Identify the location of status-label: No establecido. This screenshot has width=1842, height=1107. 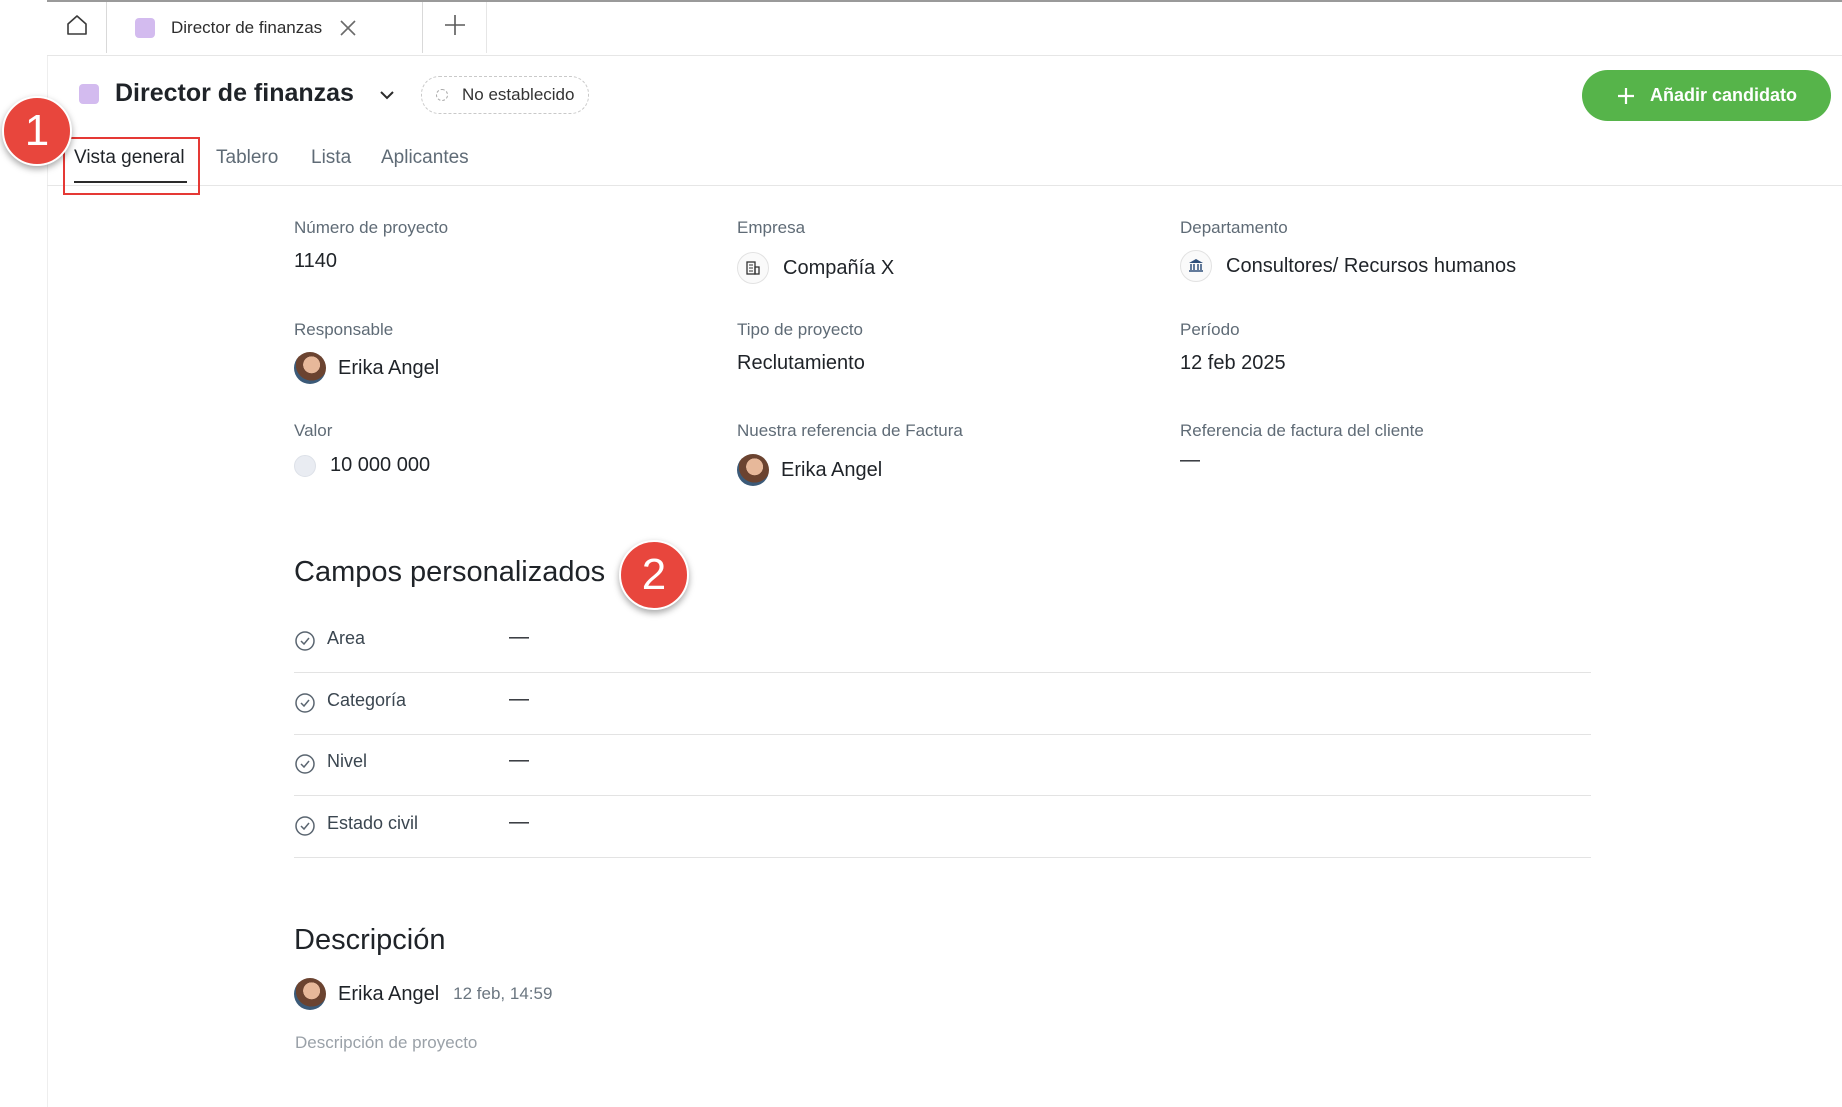
(518, 94).